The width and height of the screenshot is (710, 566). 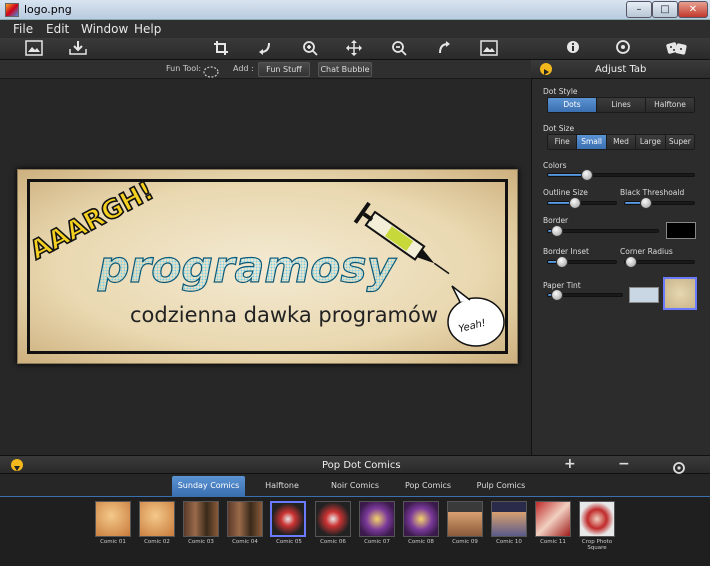 I want to click on rotate-left-icon, so click(x=265, y=49).